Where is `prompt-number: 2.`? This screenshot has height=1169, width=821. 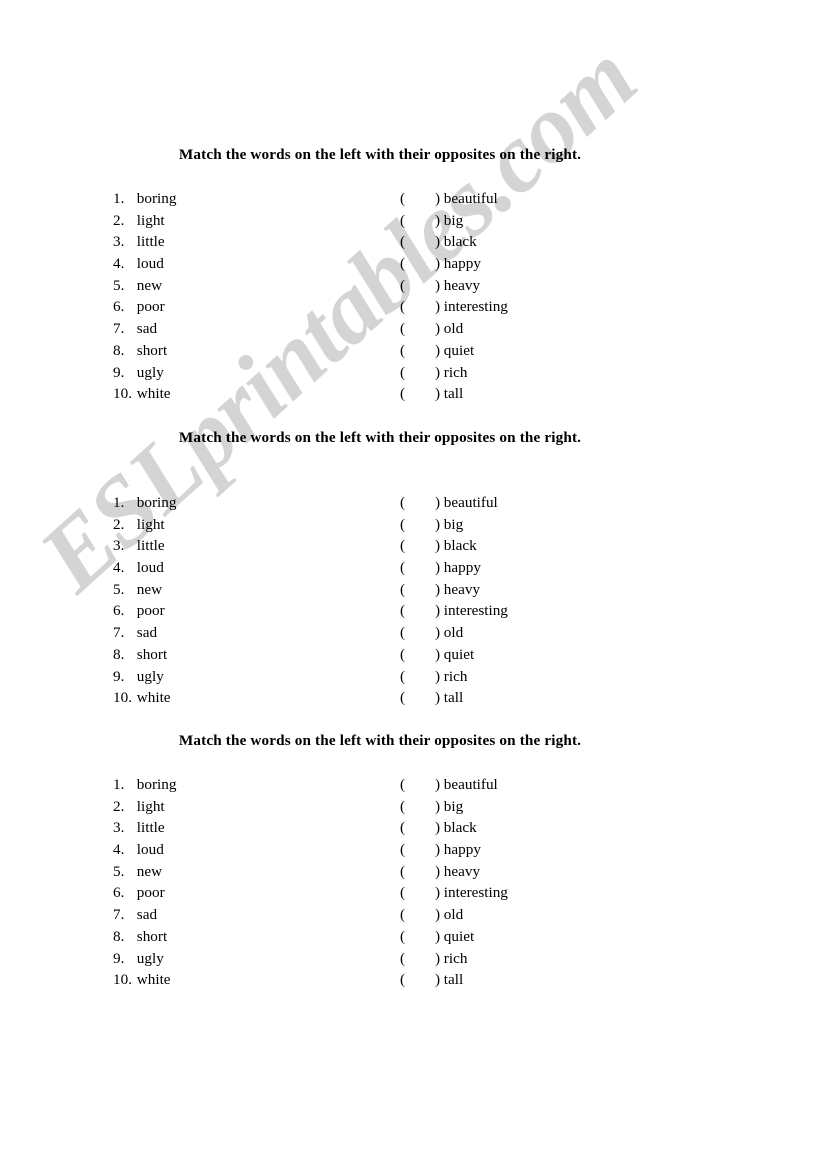 prompt-number: 2. is located at coordinates (119, 806).